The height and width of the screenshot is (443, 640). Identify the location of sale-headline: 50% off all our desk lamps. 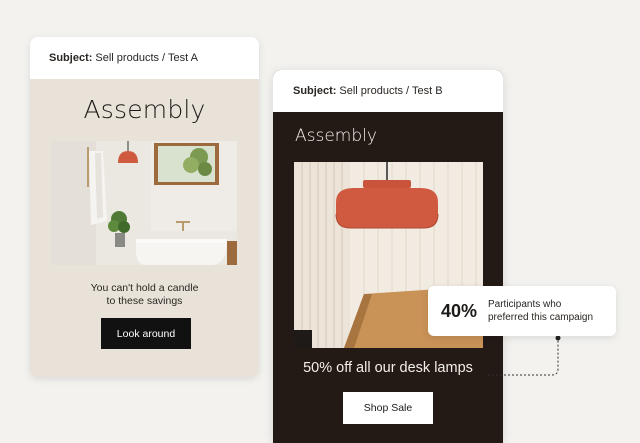
(388, 368).